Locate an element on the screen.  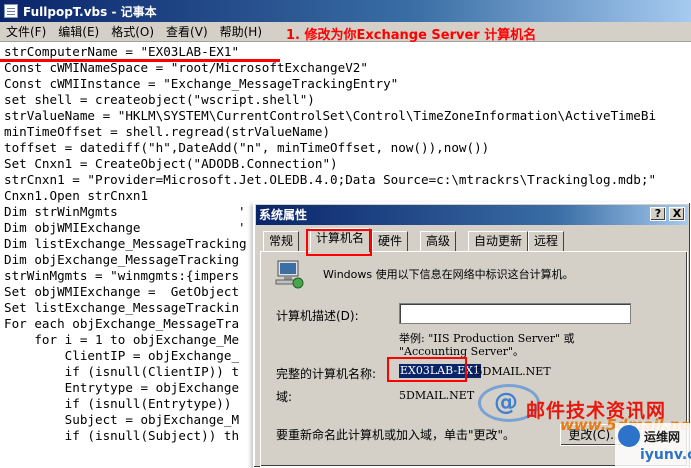
fullname-rest: .5DMAIL.NET is located at coordinates (511, 371).